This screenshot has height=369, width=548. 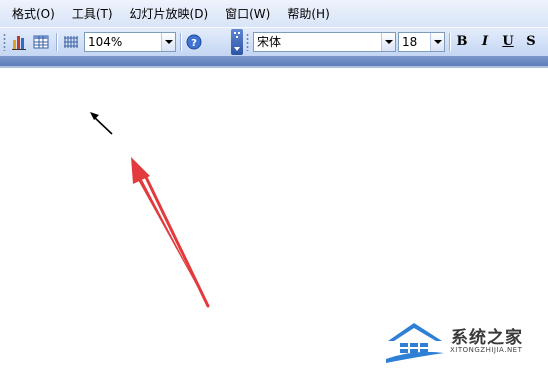 What do you see at coordinates (486, 350) in the screenshot?
I see `watermark-url: XITONGZHIJIA.NET` at bounding box center [486, 350].